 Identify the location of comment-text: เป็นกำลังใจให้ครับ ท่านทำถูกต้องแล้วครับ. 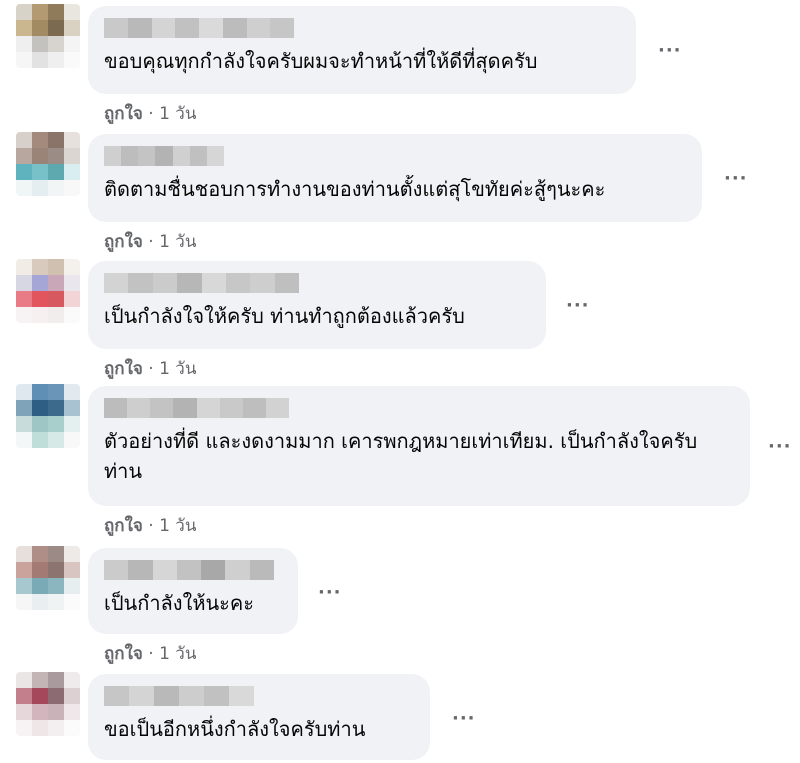
(284, 316).